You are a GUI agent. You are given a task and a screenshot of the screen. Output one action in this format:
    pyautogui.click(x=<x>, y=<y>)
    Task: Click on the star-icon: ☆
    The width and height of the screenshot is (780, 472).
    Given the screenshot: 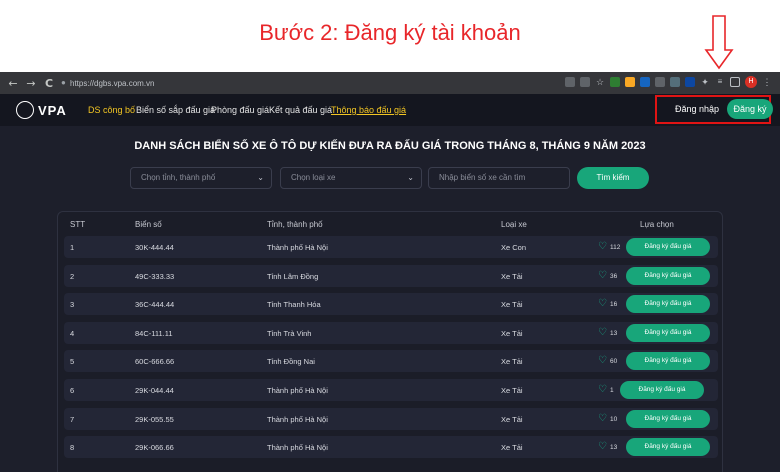 What is the action you would take?
    pyautogui.click(x=600, y=82)
    